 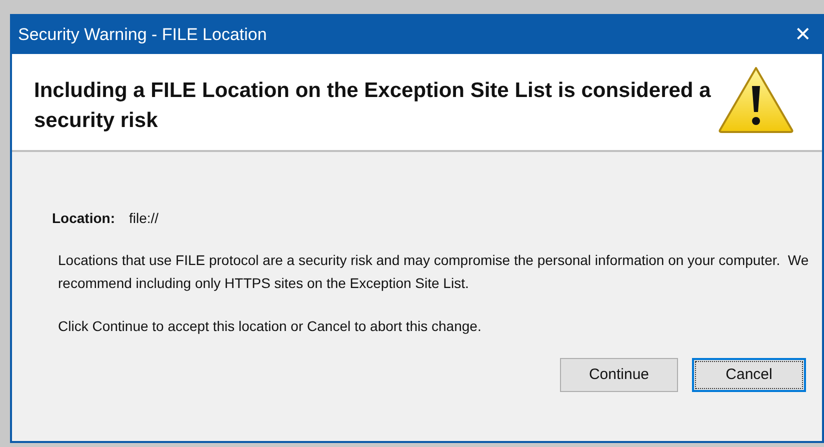 I want to click on location-value: file://, so click(x=144, y=218).